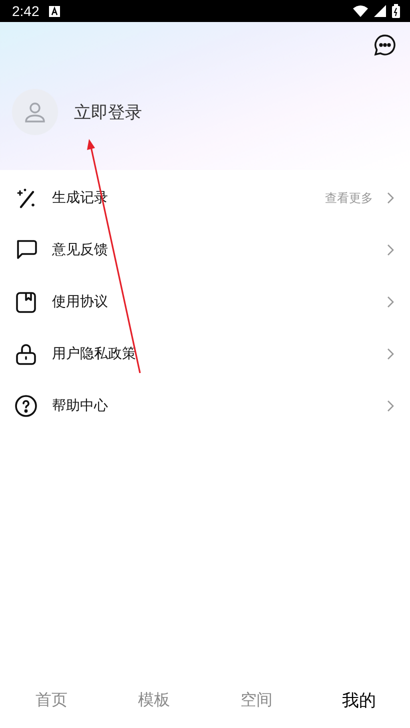 The width and height of the screenshot is (410, 728). What do you see at coordinates (26, 250) in the screenshot?
I see `speech-bubble-icon` at bounding box center [26, 250].